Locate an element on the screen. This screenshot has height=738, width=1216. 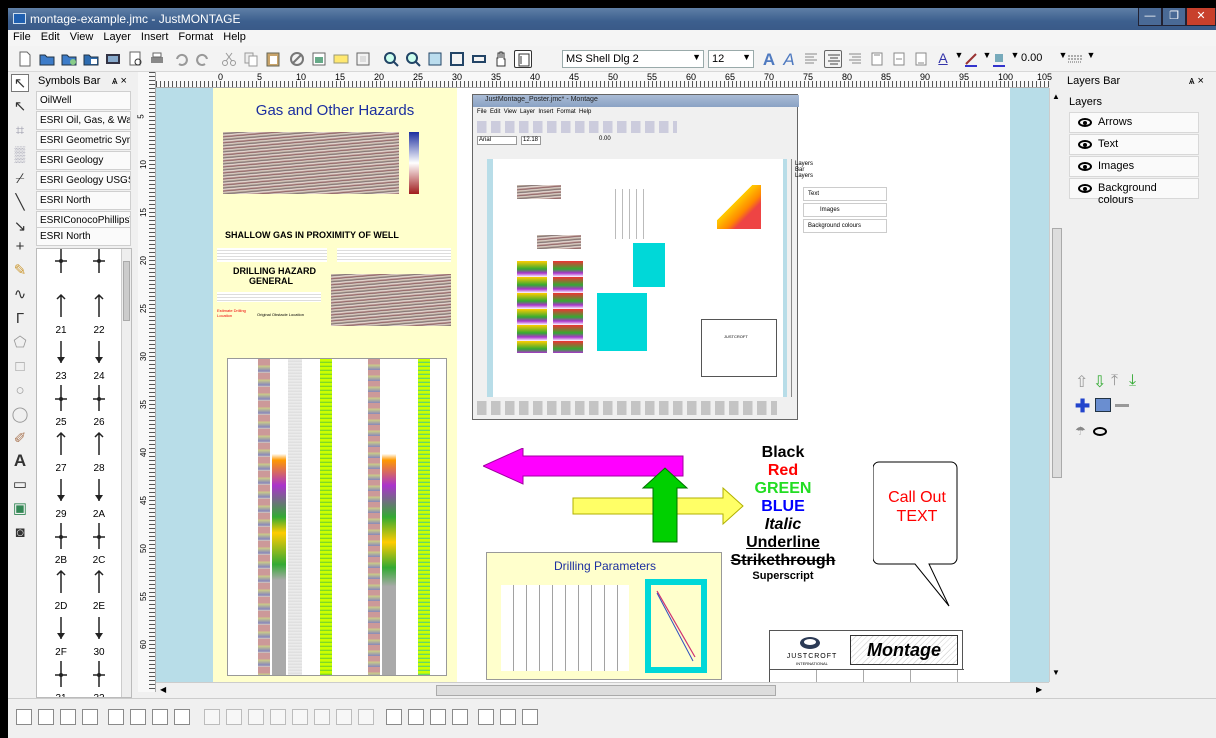
canvas-horizontal-scrollbar: ◀ ▶ is located at coordinates (602, 690).